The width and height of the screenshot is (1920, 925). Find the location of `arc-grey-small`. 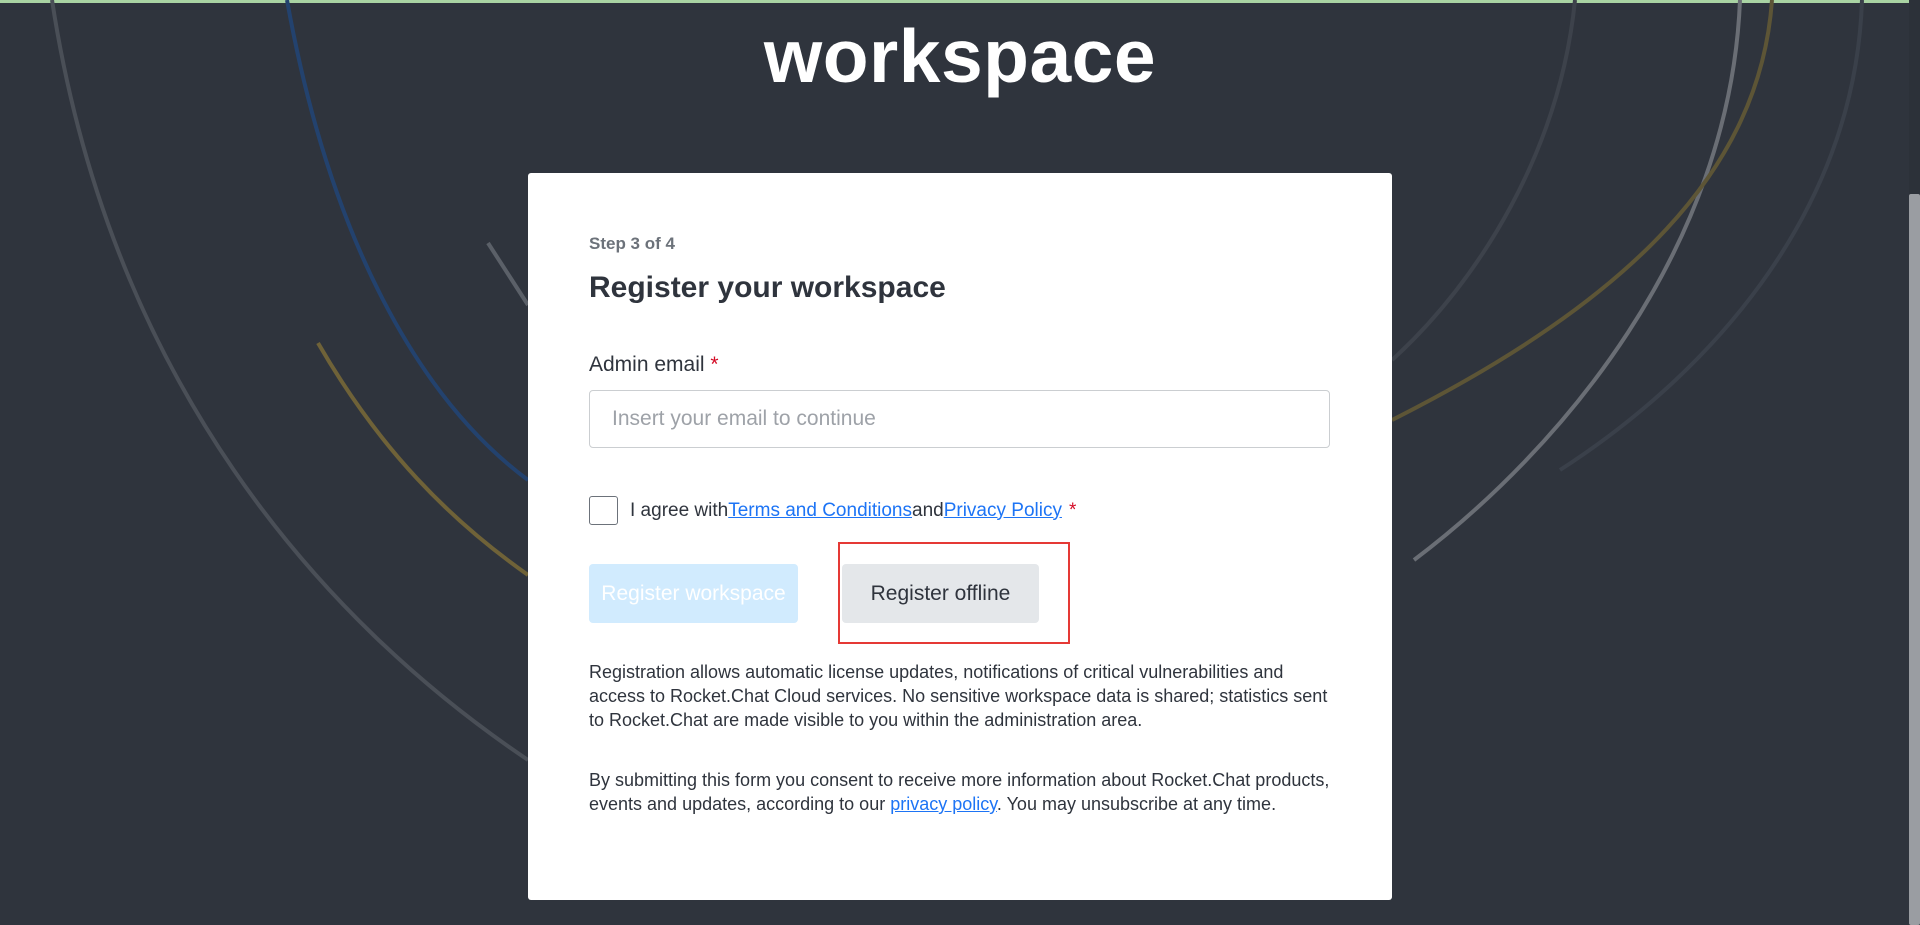

arc-grey-small is located at coordinates (508, 274).